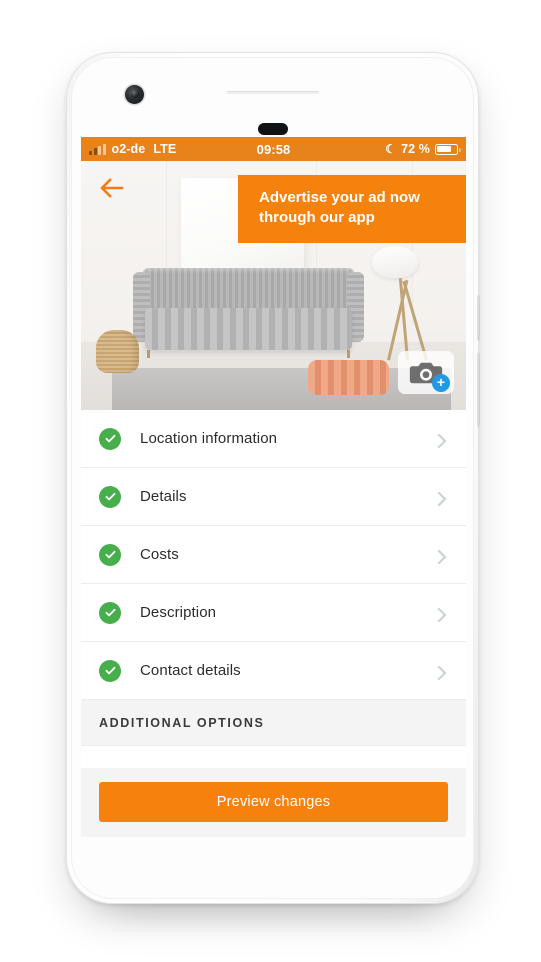 This screenshot has width=541, height=962. I want to click on photo-floor-lamp-shade, so click(394, 262).